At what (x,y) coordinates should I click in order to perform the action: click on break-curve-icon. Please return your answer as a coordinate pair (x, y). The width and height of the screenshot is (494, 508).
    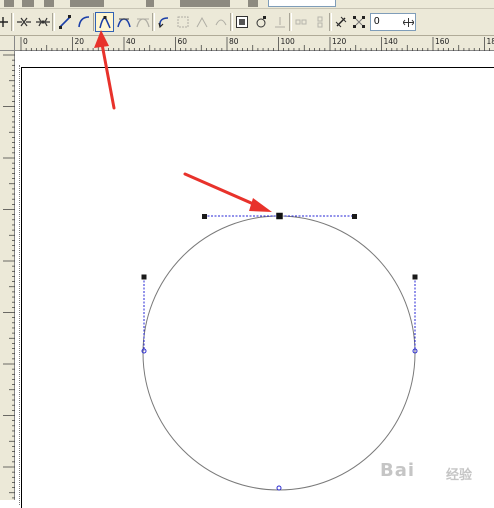
    Looking at the image, I should click on (43, 22).